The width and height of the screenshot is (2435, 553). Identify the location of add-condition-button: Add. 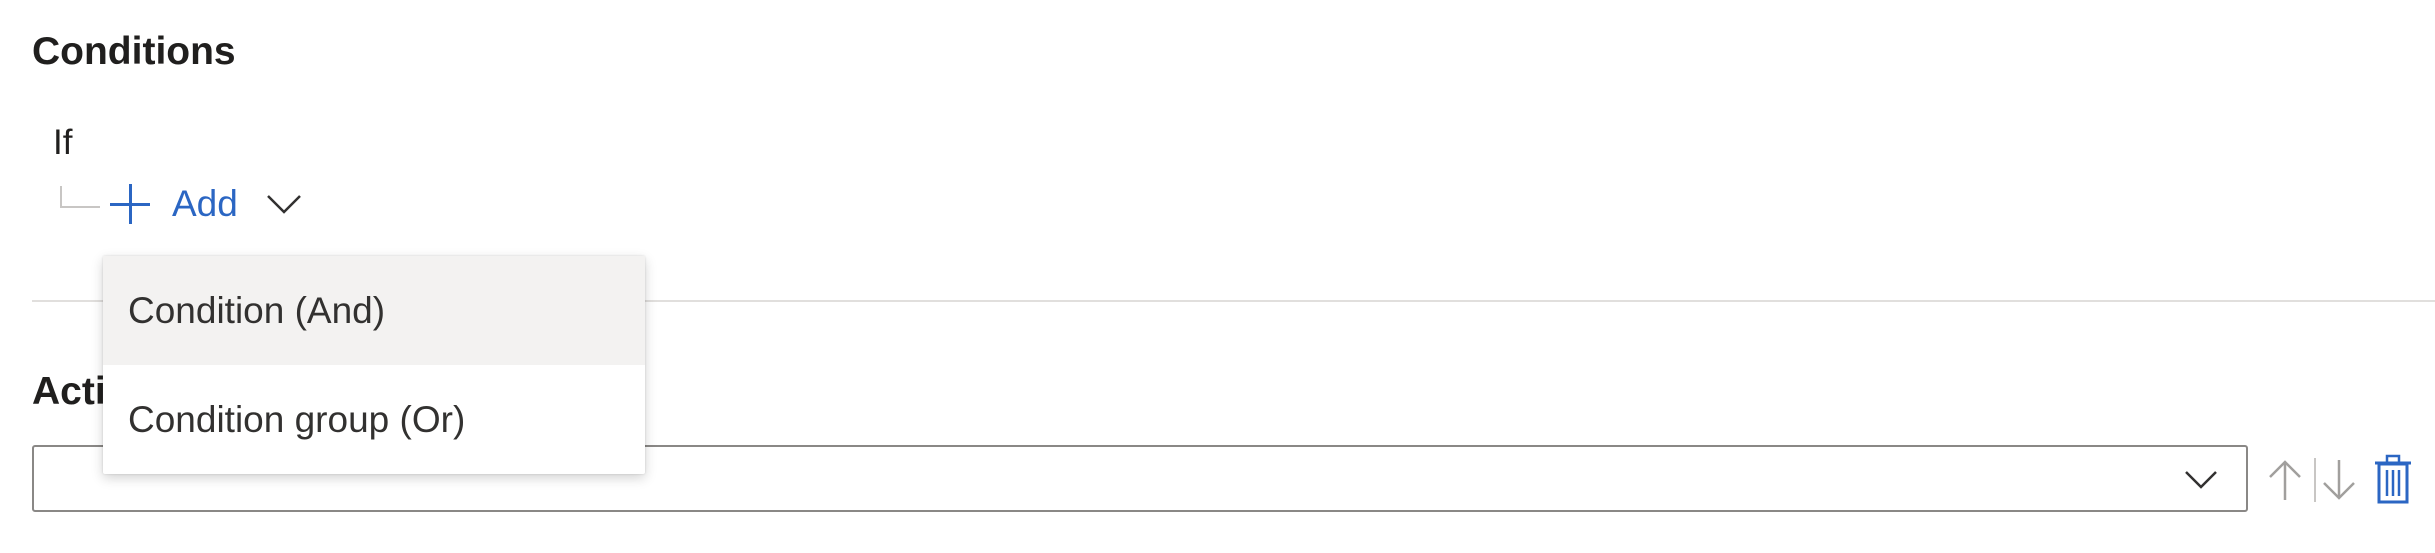
(206, 204).